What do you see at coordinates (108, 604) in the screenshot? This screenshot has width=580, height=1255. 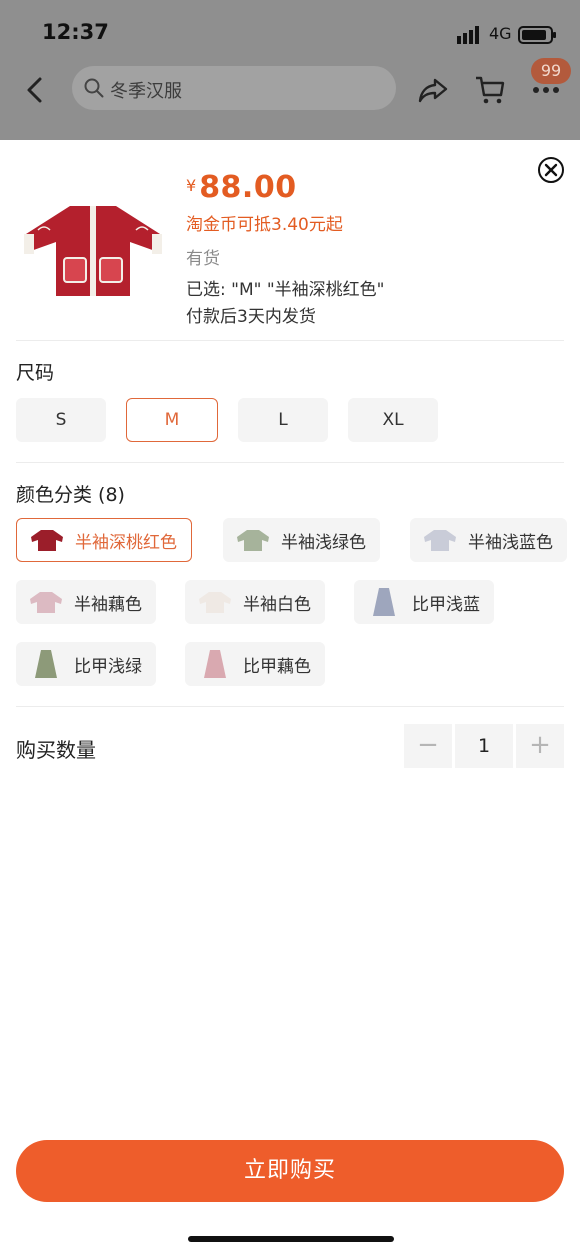 I see `color-option-label: 半袖藕色` at bounding box center [108, 604].